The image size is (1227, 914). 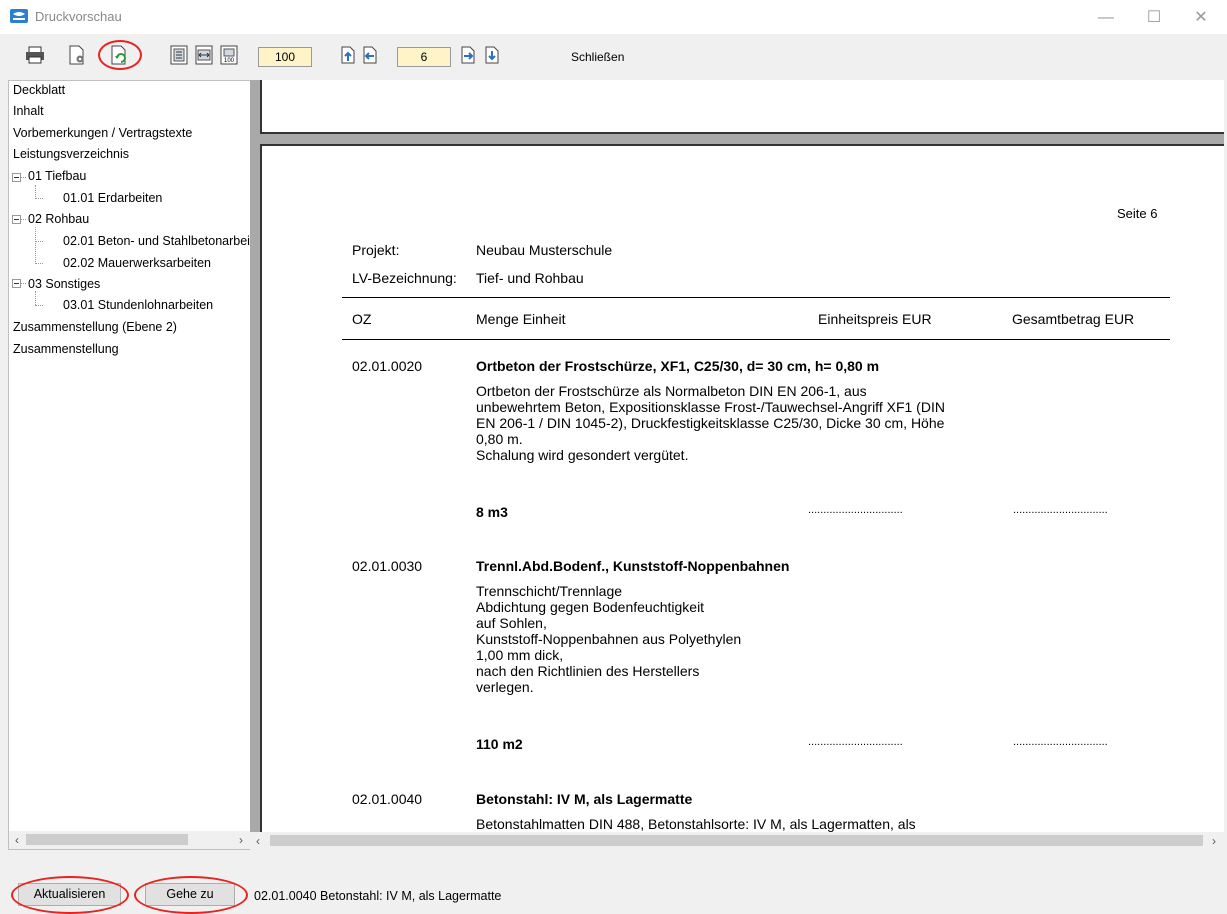 What do you see at coordinates (521, 319) in the screenshot?
I see `column-header-menge: Menge Einheit` at bounding box center [521, 319].